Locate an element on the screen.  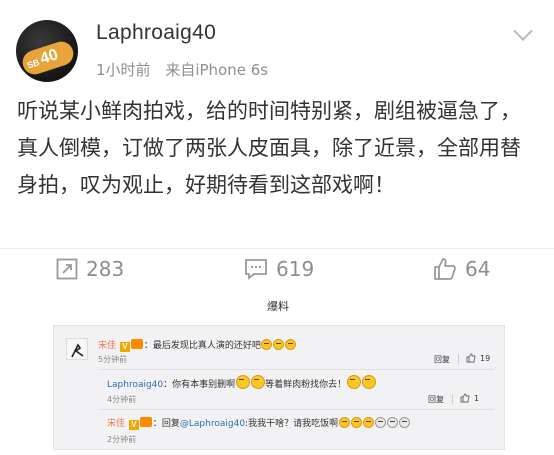
post-source: 来自iPhone 6s is located at coordinates (217, 70).